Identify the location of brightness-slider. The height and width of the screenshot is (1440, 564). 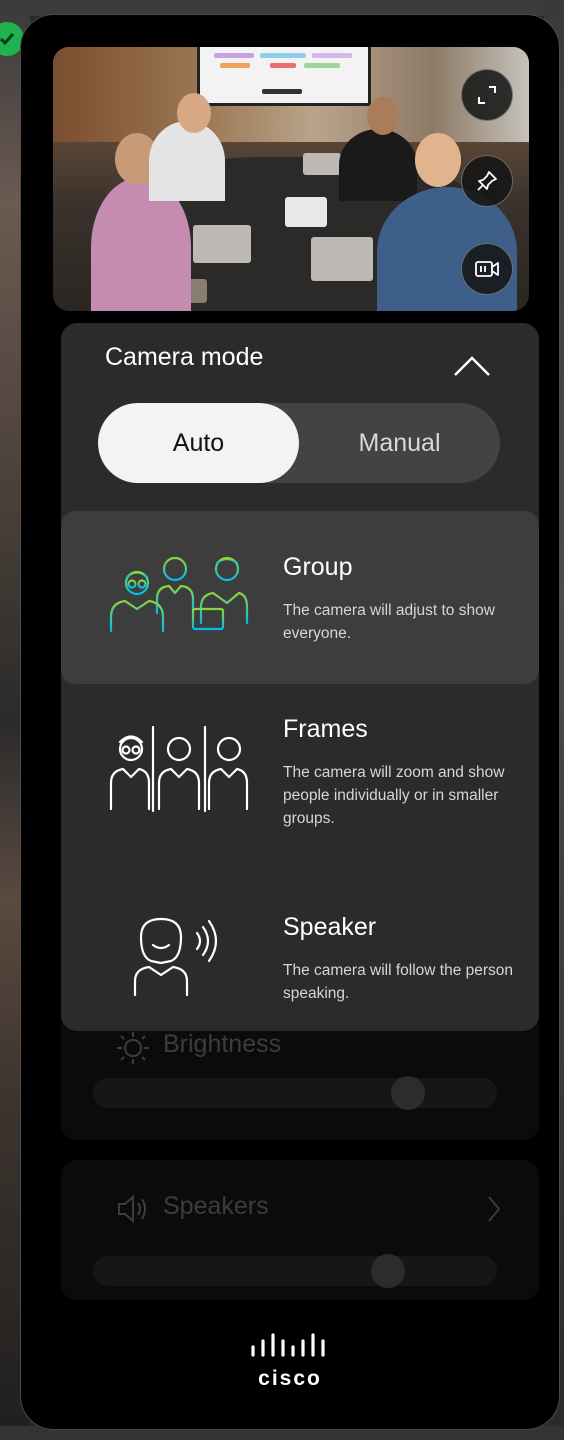
(295, 1093).